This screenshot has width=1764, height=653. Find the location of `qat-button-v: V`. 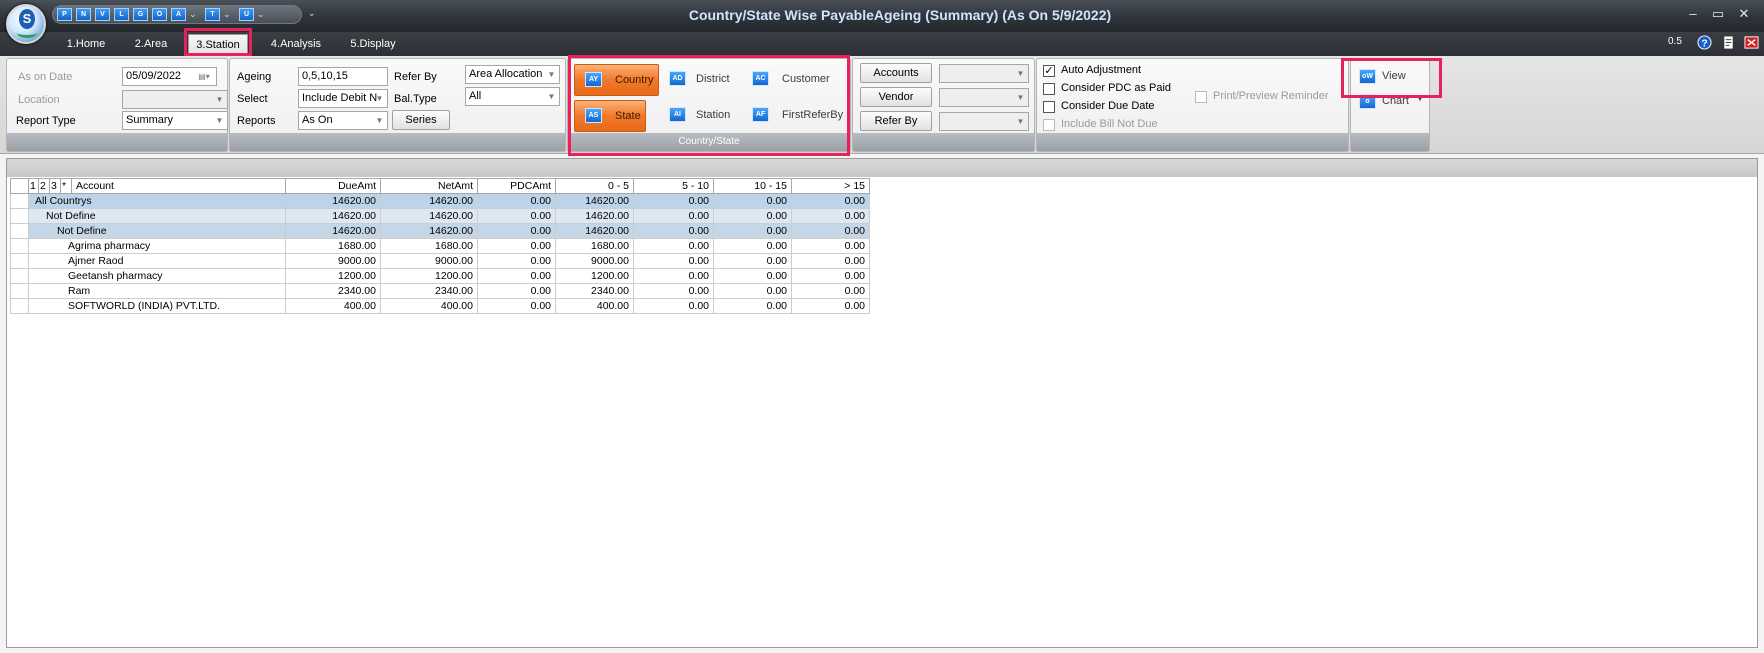

qat-button-v: V is located at coordinates (102, 14).